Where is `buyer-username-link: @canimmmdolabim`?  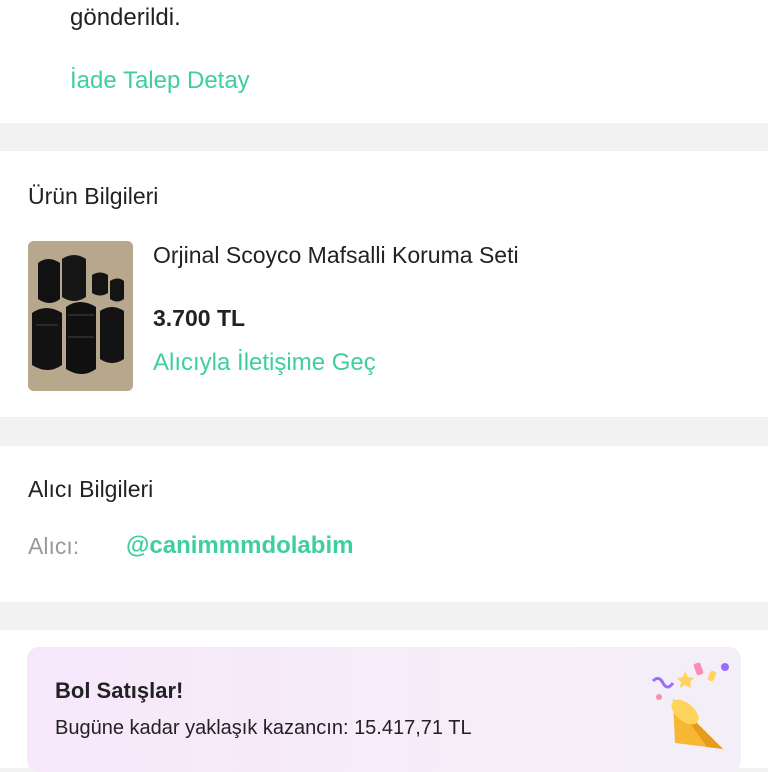 buyer-username-link: @canimmmdolabim is located at coordinates (239, 546).